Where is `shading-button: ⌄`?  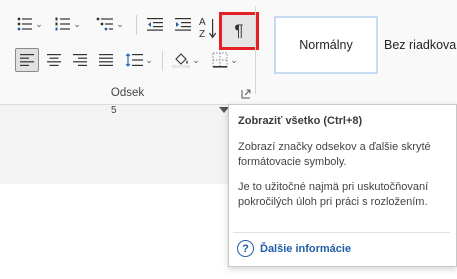 shading-button: ⌄ is located at coordinates (186, 60).